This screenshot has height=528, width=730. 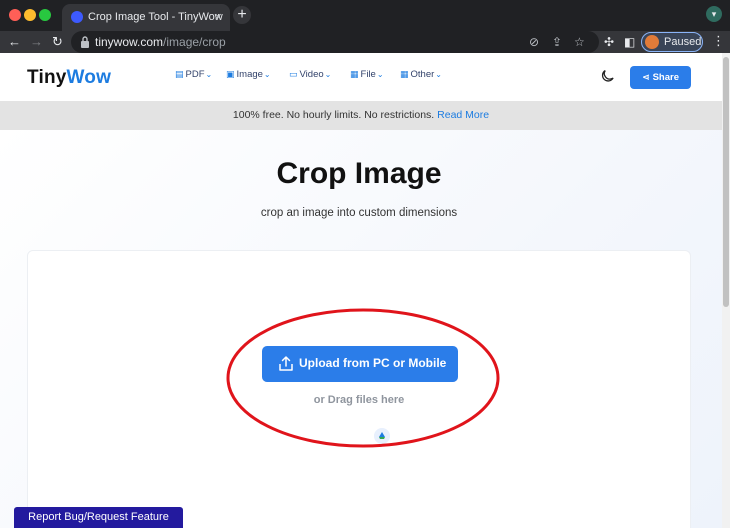 I want to click on read-more-link: Read More, so click(x=463, y=115).